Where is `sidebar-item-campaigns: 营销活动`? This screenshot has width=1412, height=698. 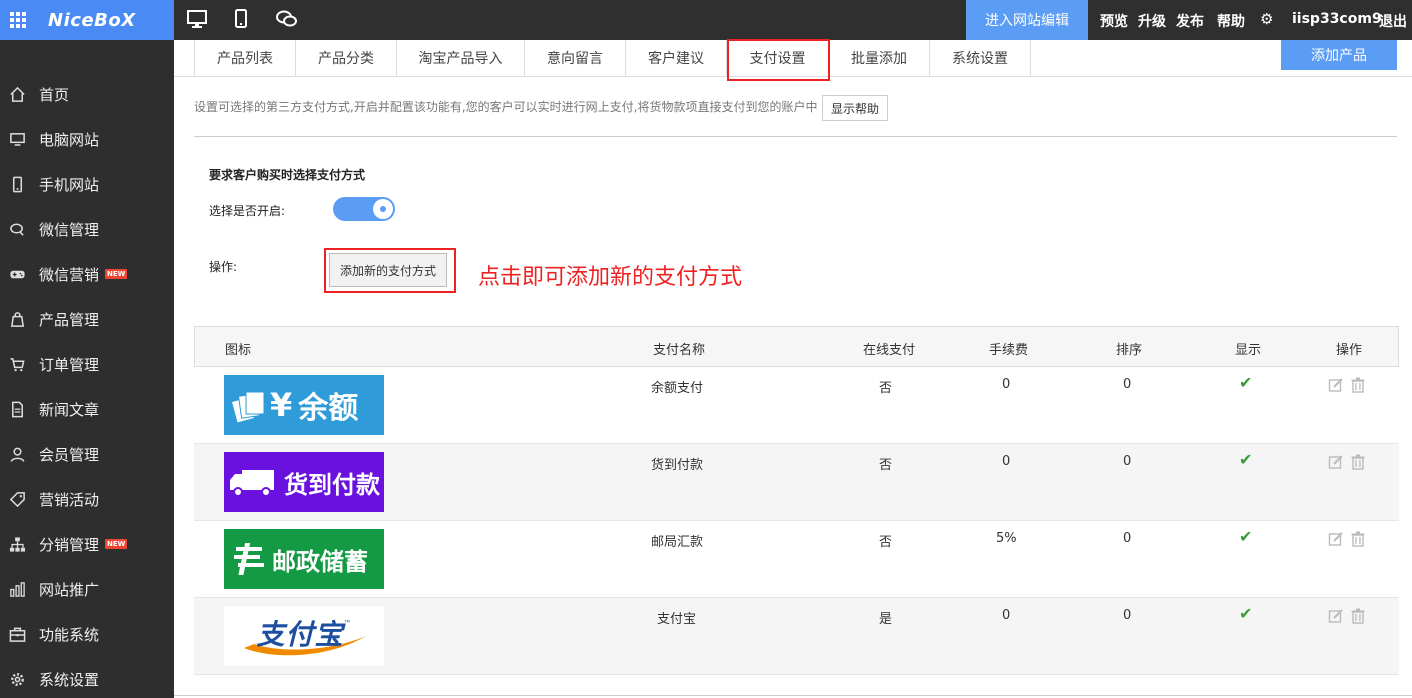
sidebar-item-campaigns: 营销活动 is located at coordinates (87, 499).